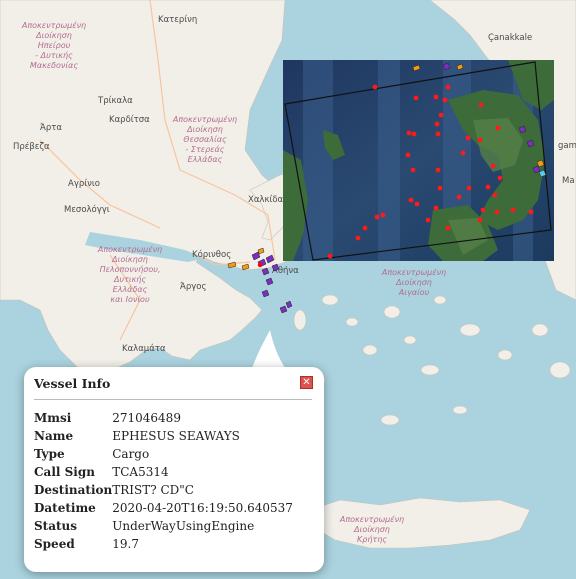 The height and width of the screenshot is (579, 576). What do you see at coordinates (129, 120) in the screenshot?
I see `map-label-karditsa: Καρδίτσα` at bounding box center [129, 120].